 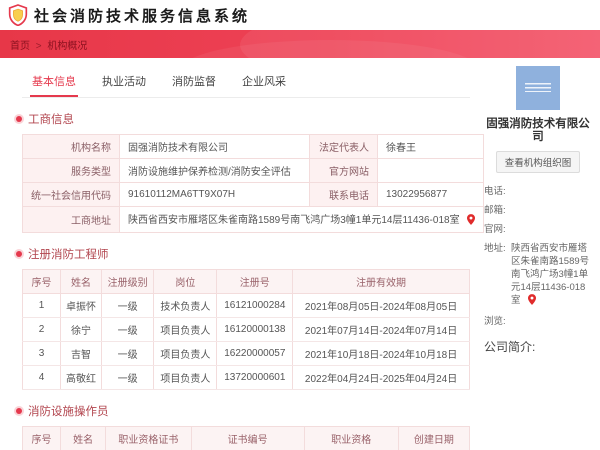 What do you see at coordinates (243, 411) in the screenshot?
I see `section-operators: 消防设施操作员` at bounding box center [243, 411].